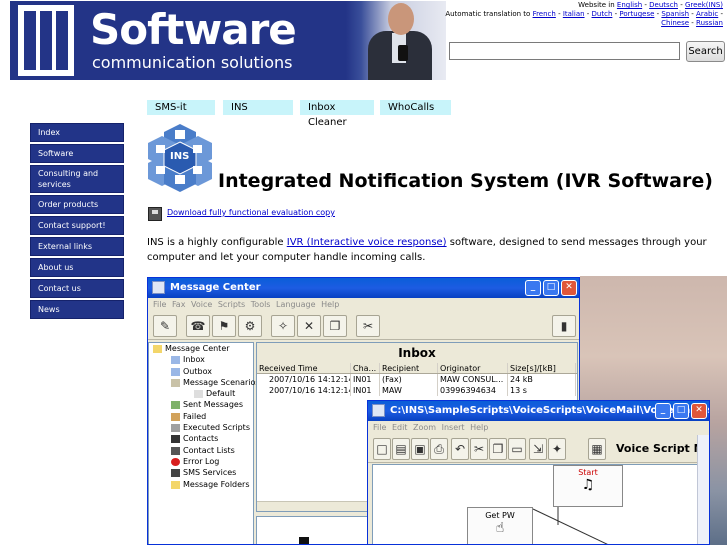 This screenshot has width=727, height=545. Describe the element at coordinates (479, 449) in the screenshot. I see `cut-icon: ✂` at that location.